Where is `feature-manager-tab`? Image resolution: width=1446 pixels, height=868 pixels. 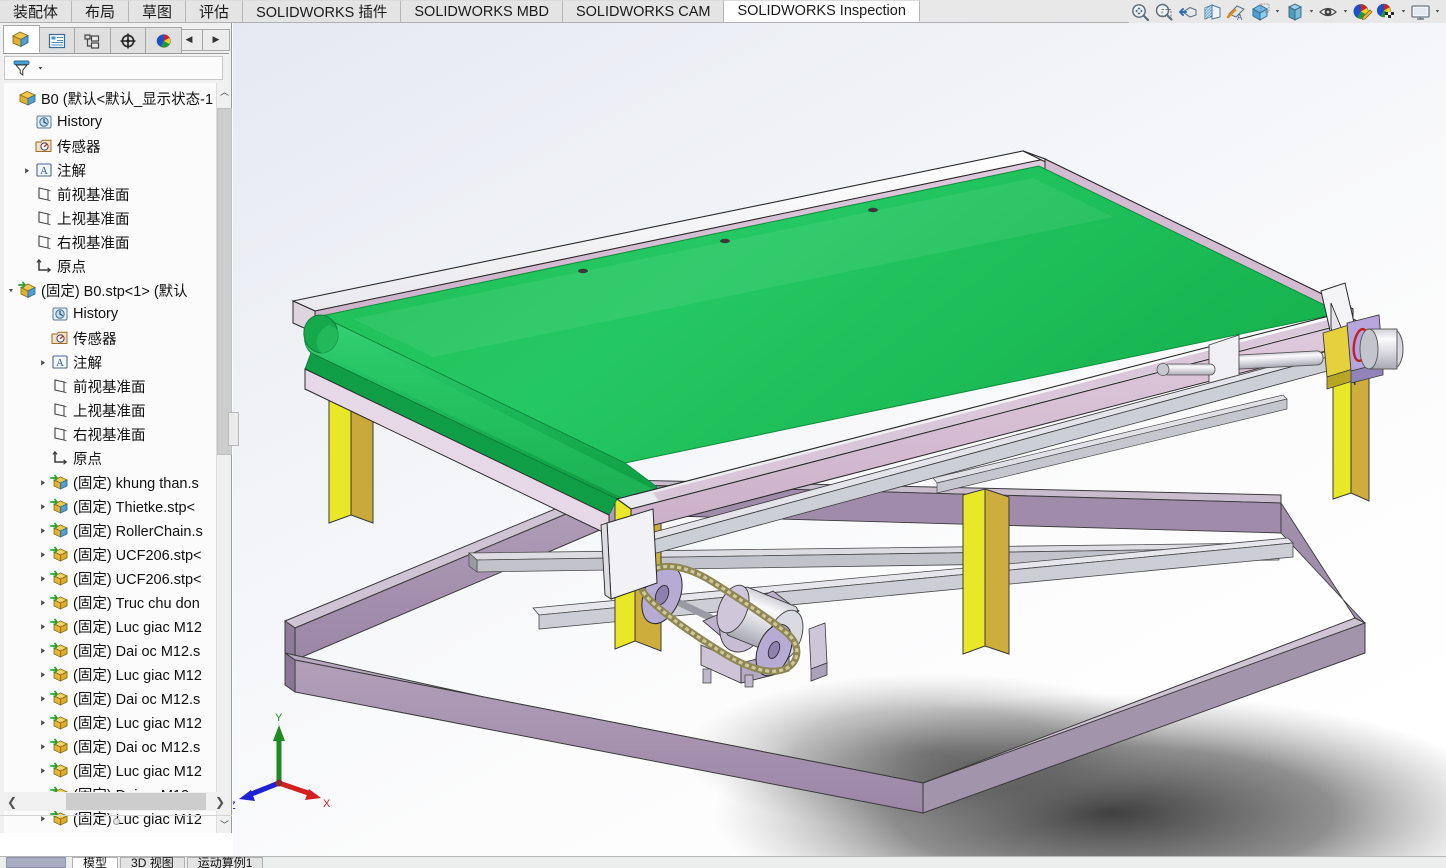 feature-manager-tab is located at coordinates (21, 39).